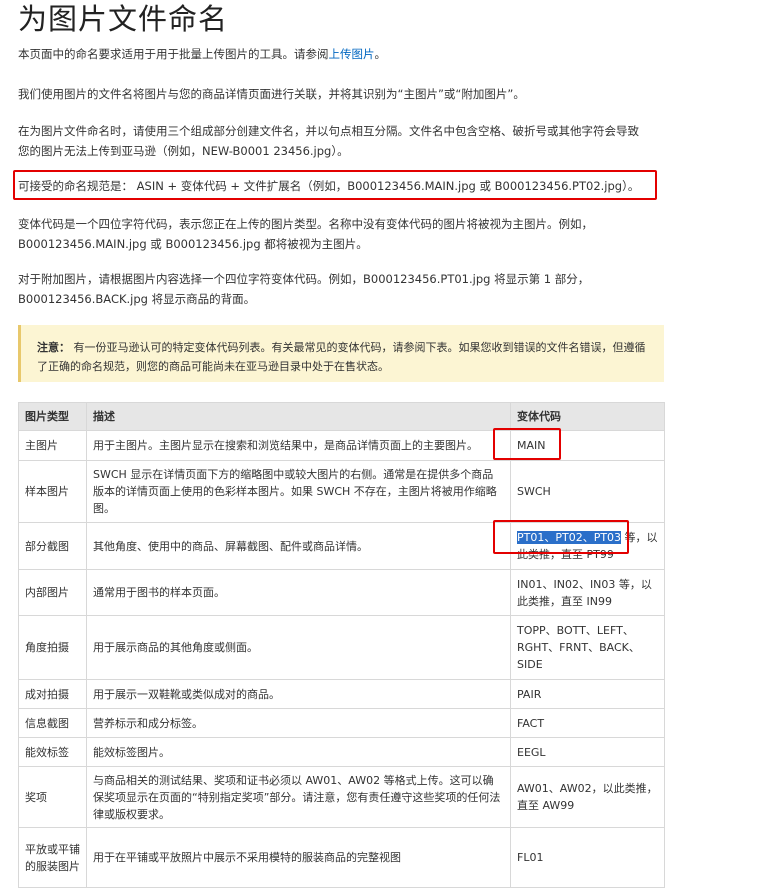  Describe the element at coordinates (587, 592) in the screenshot. I see `cell-code: IN01、IN02、IN03 等，以此类推，直至 IN99` at that location.